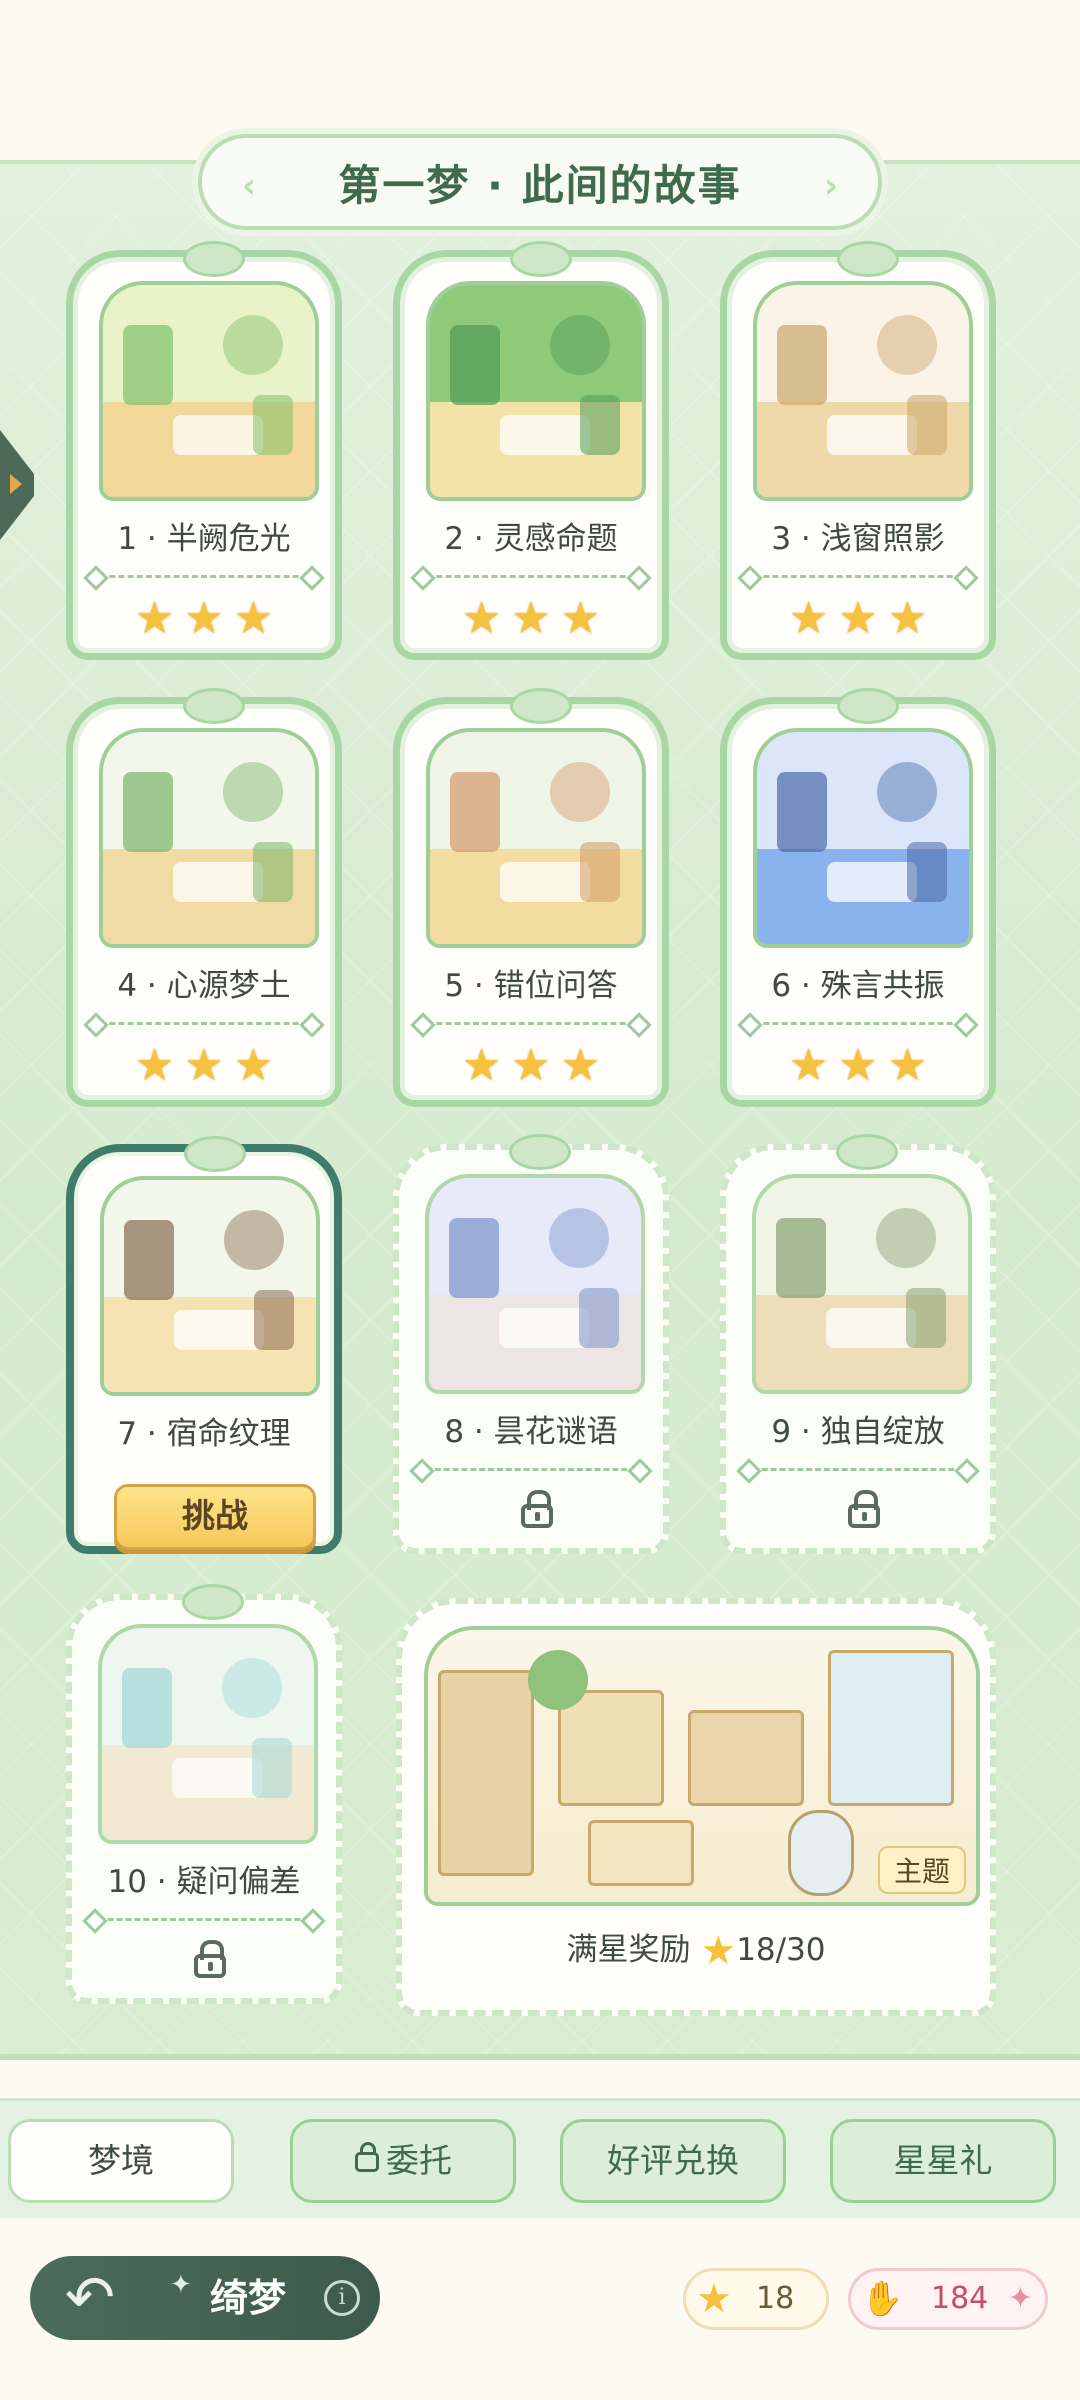 This screenshot has height=2400, width=1080. Describe the element at coordinates (204, 539) in the screenshot. I see `level-name: 1 · 半阙危光` at that location.